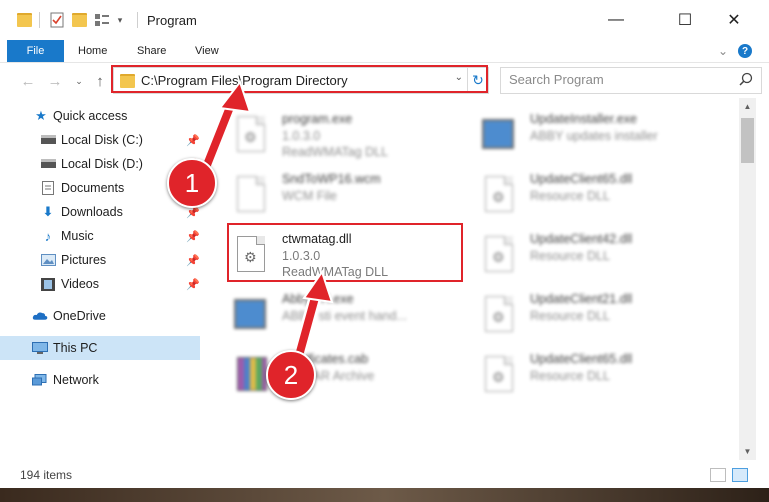 The height and width of the screenshot is (502, 769). Describe the element at coordinates (40, 380) in the screenshot. I see `network-icon` at that location.